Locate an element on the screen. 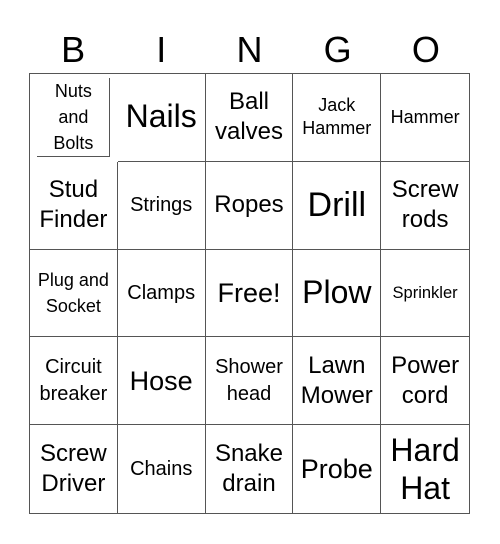 The height and width of the screenshot is (544, 500). header-letter-b: B is located at coordinates (73, 49).